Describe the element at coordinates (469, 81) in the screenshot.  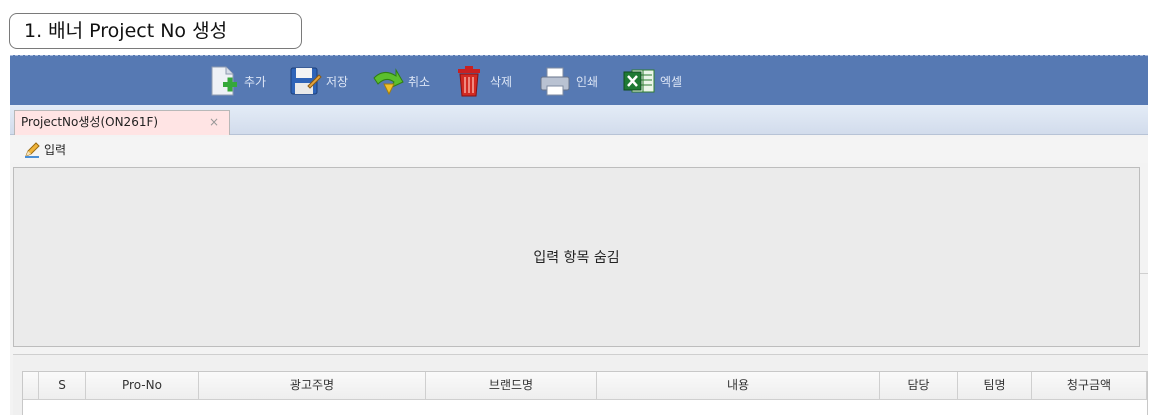
I see `trash-icon` at that location.